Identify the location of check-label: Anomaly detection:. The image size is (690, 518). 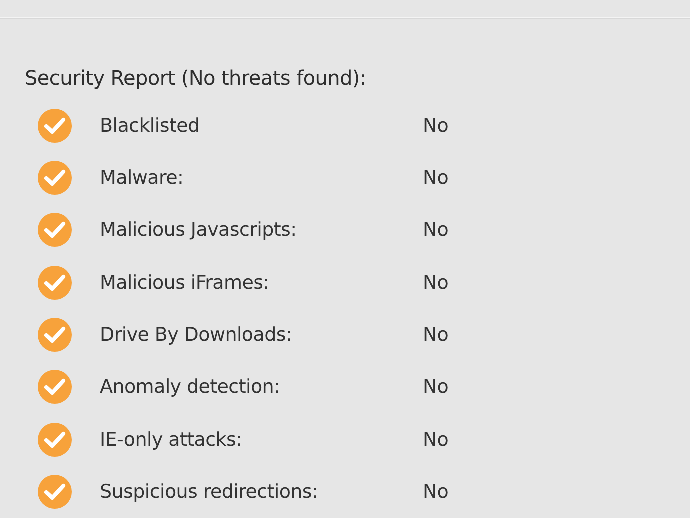
(191, 387).